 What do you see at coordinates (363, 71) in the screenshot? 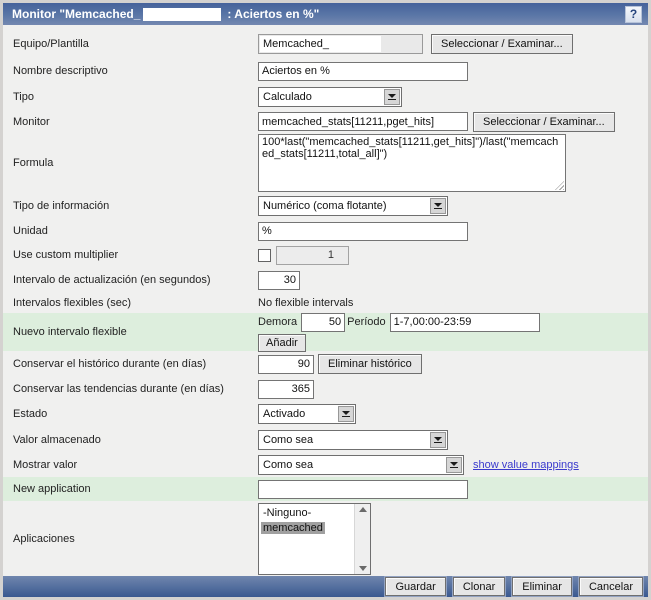
I see `name-input` at bounding box center [363, 71].